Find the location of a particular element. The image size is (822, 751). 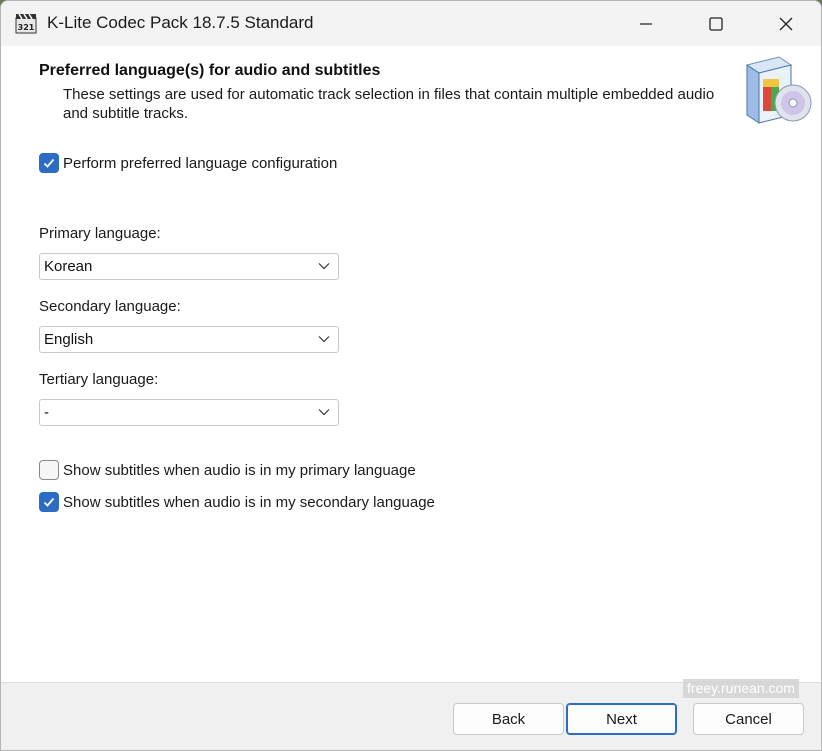

perform-config-checkbox-row: Perform preferred language configuration is located at coordinates (188, 163).